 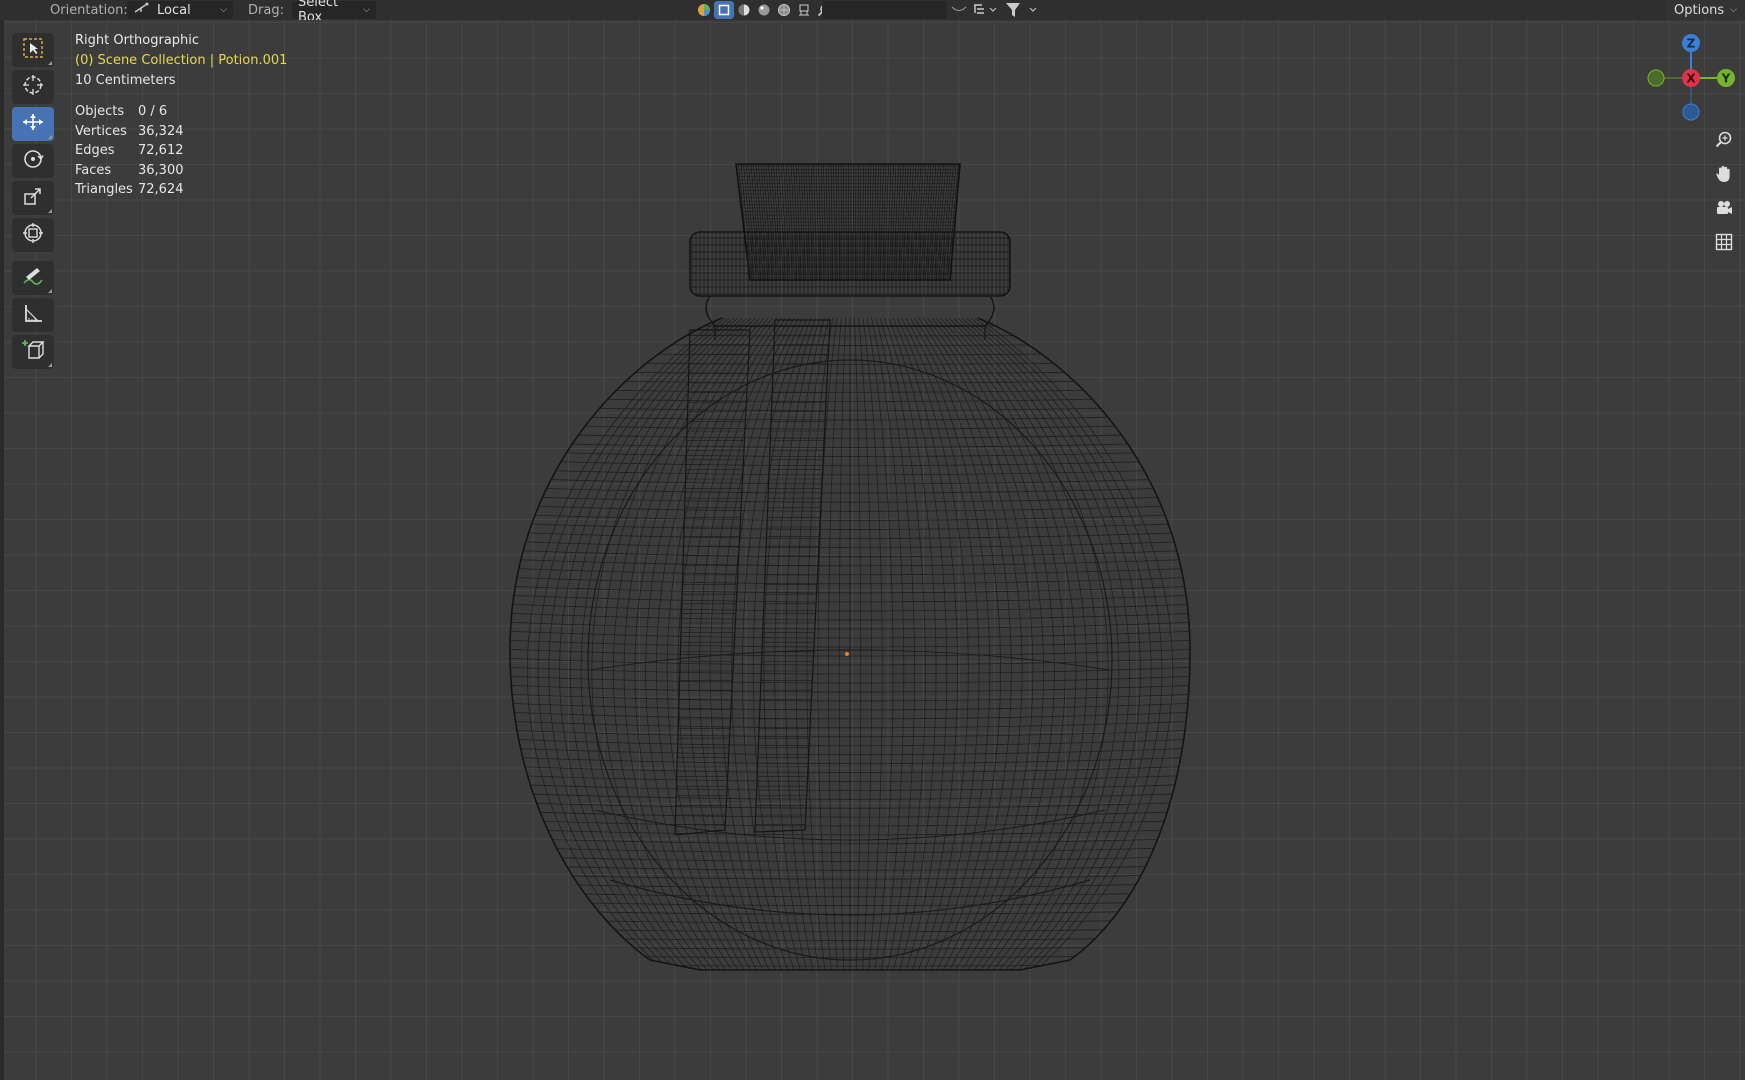 What do you see at coordinates (986, 10) in the screenshot?
I see `outliner-filter-icon` at bounding box center [986, 10].